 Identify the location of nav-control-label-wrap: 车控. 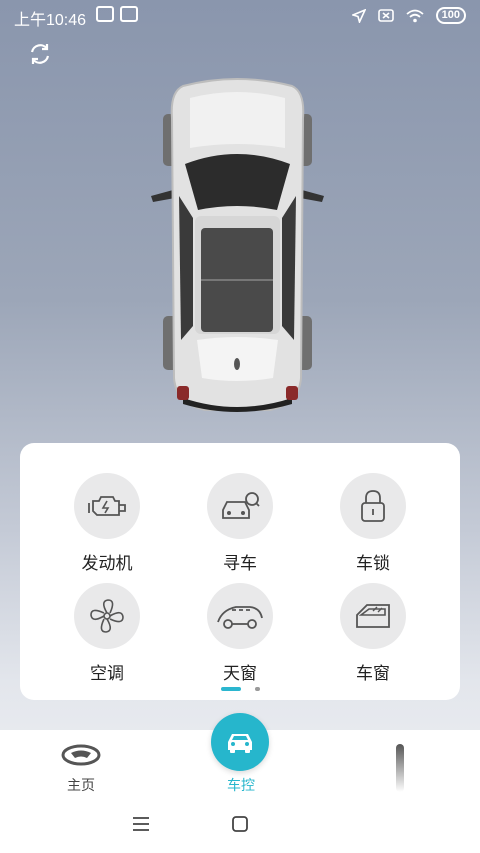
(241, 785).